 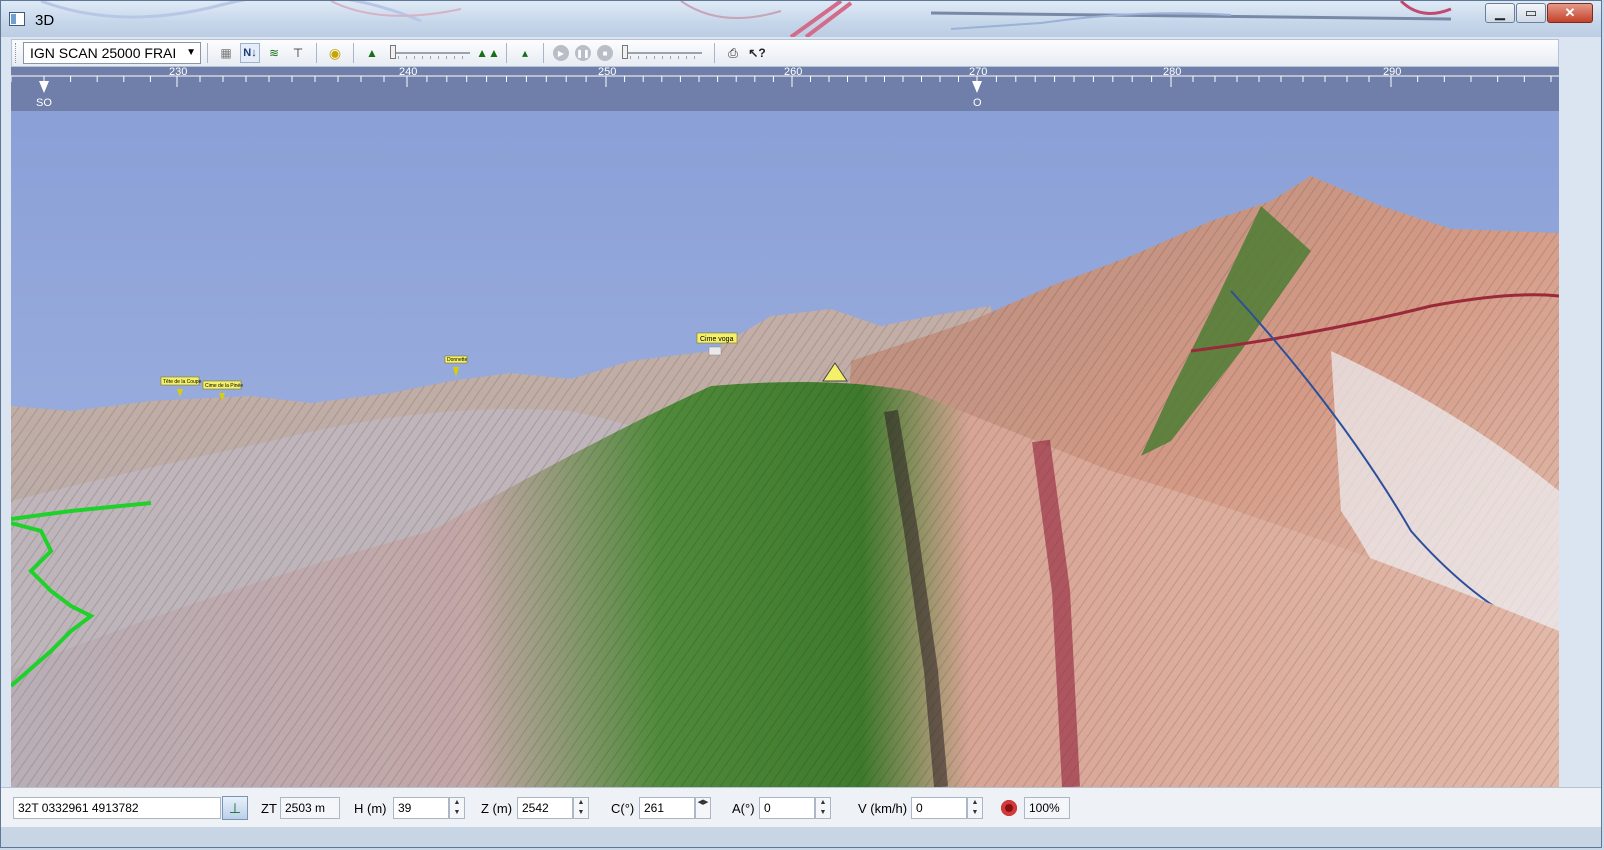 I want to click on terrain-icon: ≋, so click(x=274, y=53).